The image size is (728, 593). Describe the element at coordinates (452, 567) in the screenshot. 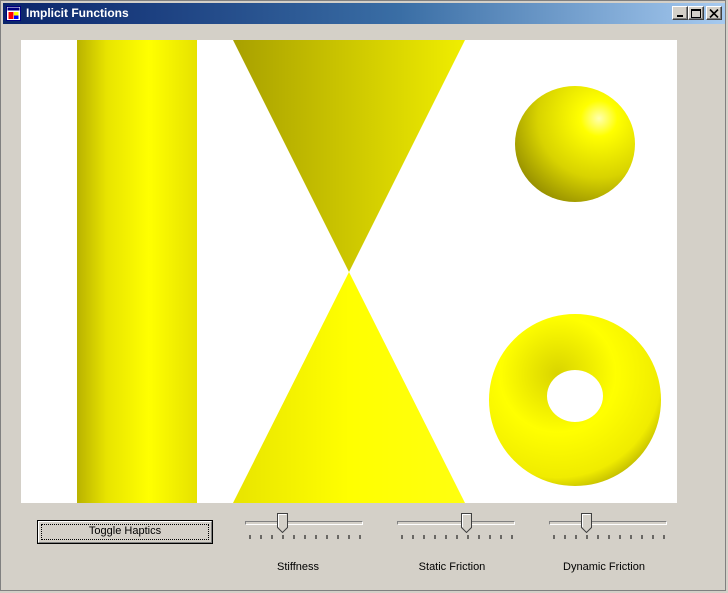

I see `static-friction-label: Static Friction` at that location.